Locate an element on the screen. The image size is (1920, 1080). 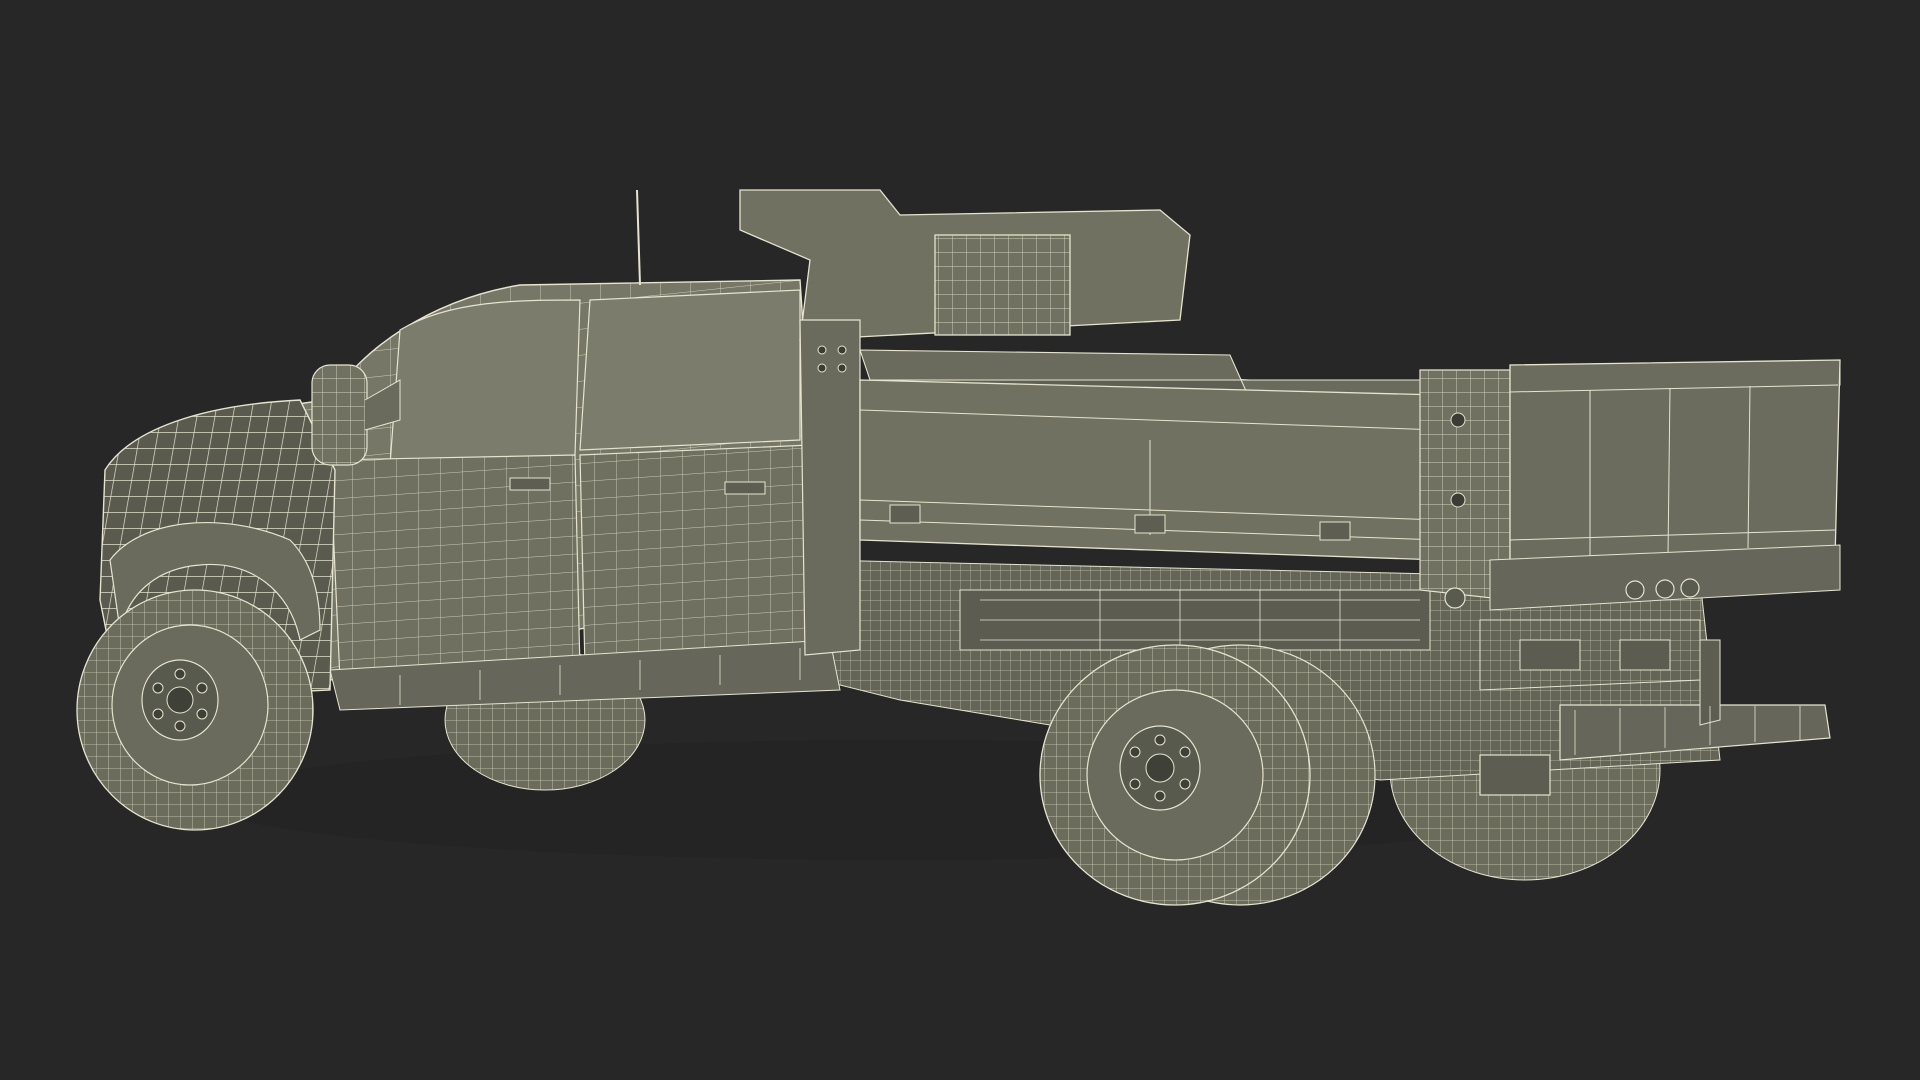
rear-door-handle is located at coordinates (745, 488).